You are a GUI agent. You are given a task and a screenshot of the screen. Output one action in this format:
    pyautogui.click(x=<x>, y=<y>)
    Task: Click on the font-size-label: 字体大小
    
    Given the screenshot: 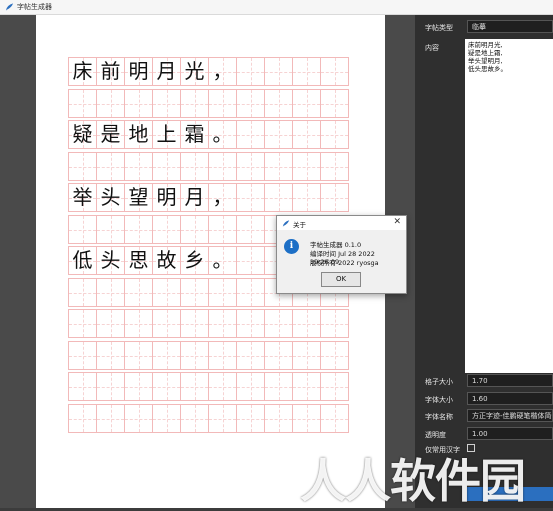 What is the action you would take?
    pyautogui.click(x=439, y=400)
    